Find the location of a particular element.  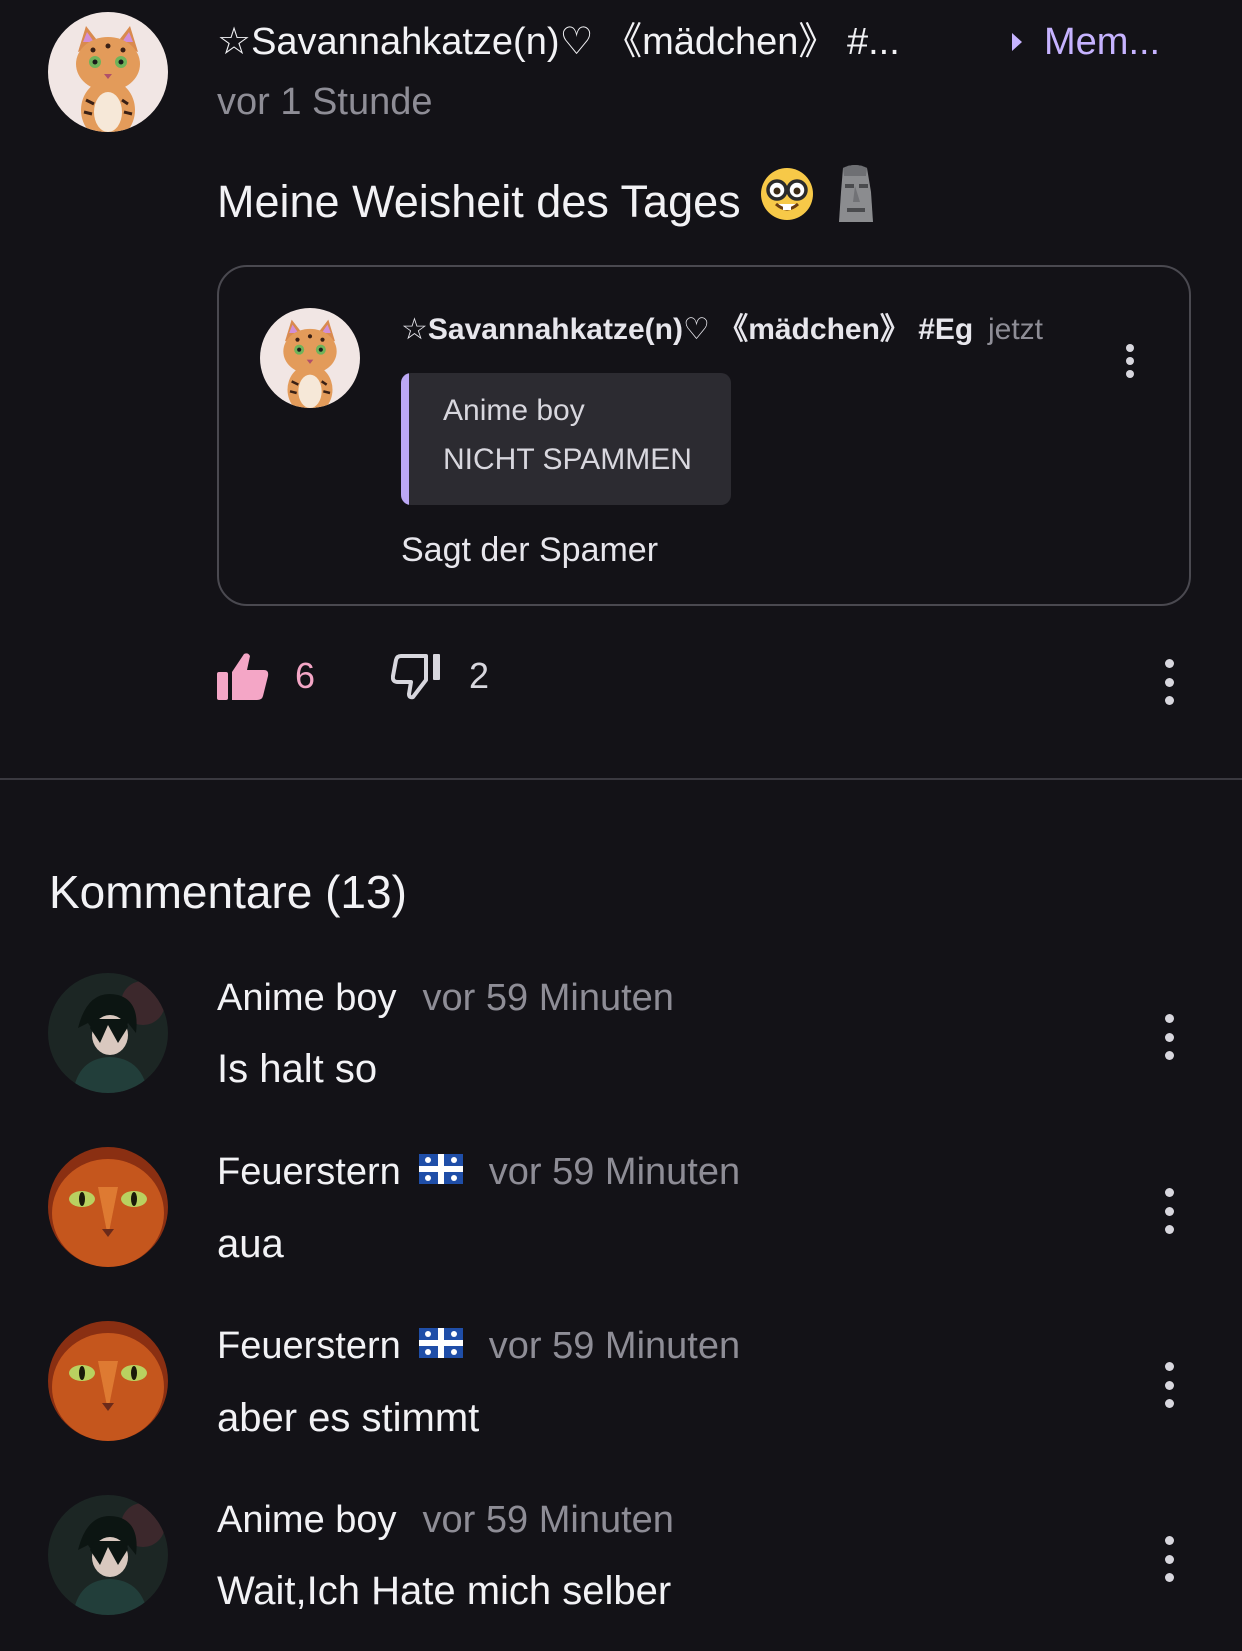

nerd-face-emoji-icon is located at coordinates (787, 202).